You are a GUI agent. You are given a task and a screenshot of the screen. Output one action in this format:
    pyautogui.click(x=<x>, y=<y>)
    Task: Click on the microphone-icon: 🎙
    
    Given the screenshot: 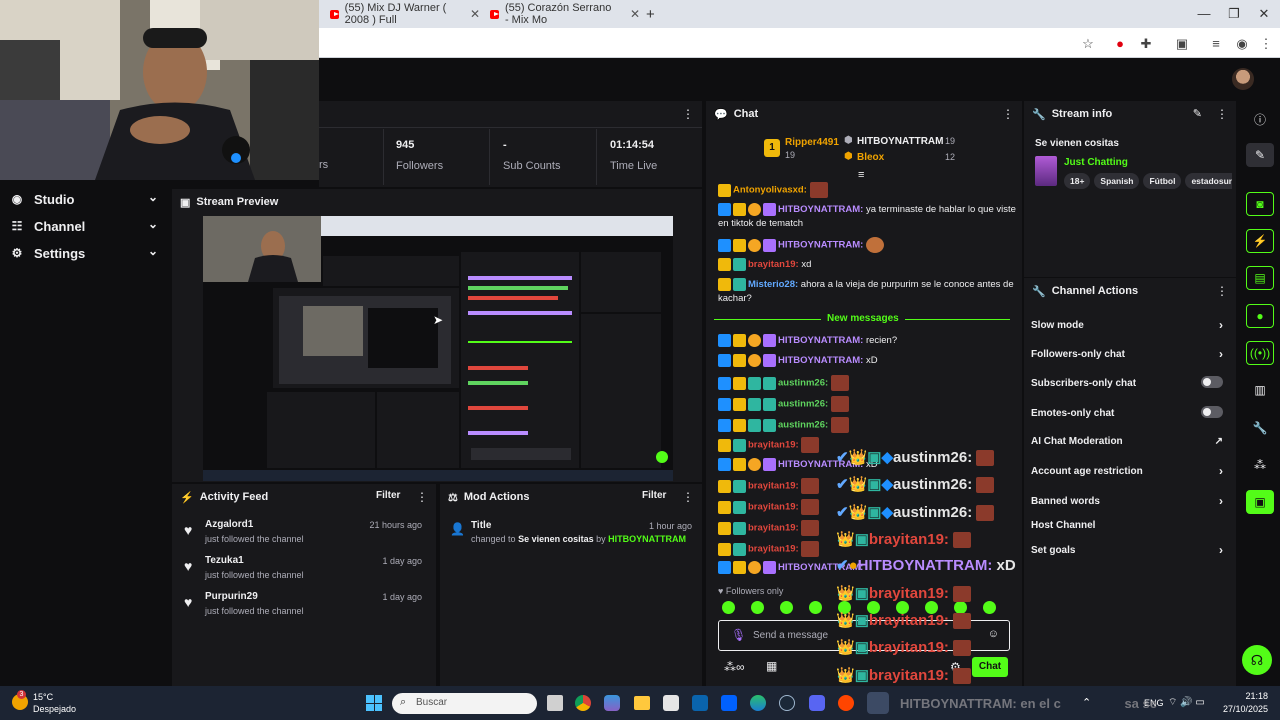 What is the action you would take?
    pyautogui.click(x=738, y=635)
    